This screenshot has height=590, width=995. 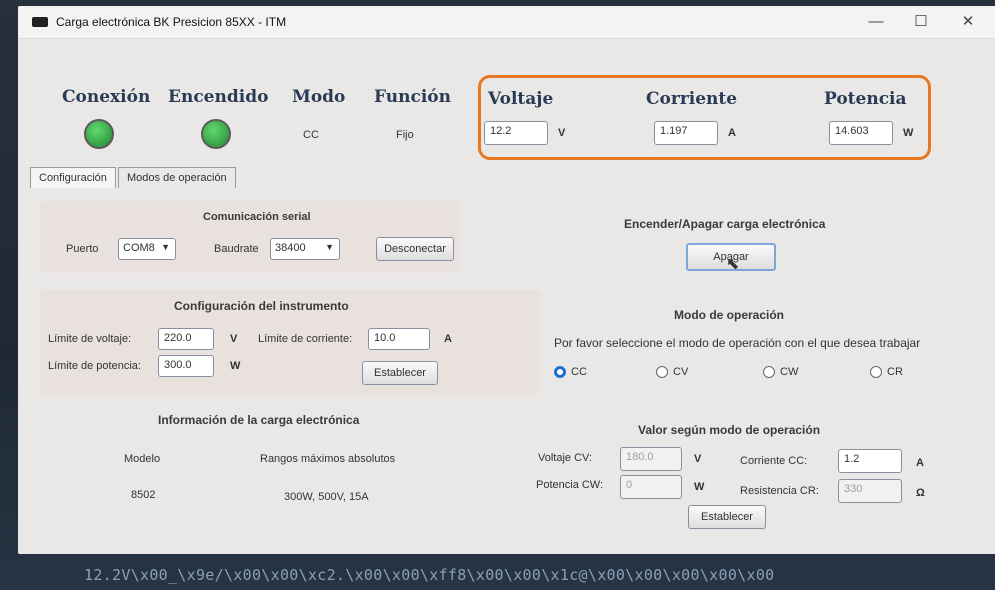 What do you see at coordinates (699, 487) in the screenshot?
I see `cw-unit: W` at bounding box center [699, 487].